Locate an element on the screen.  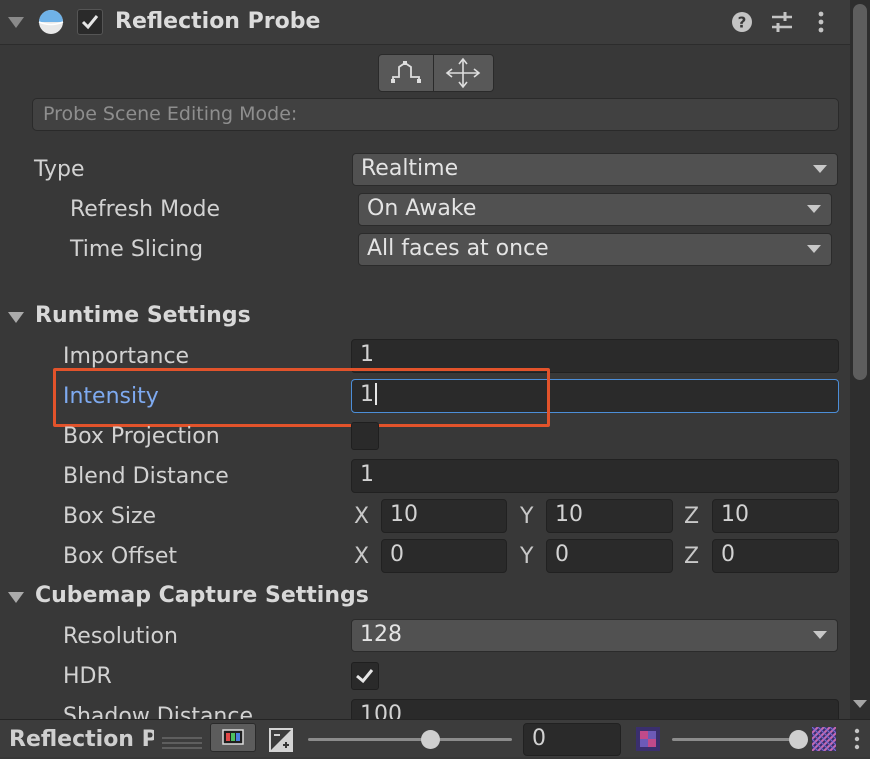
preview-more-options-icon is located at coordinates (857, 739).